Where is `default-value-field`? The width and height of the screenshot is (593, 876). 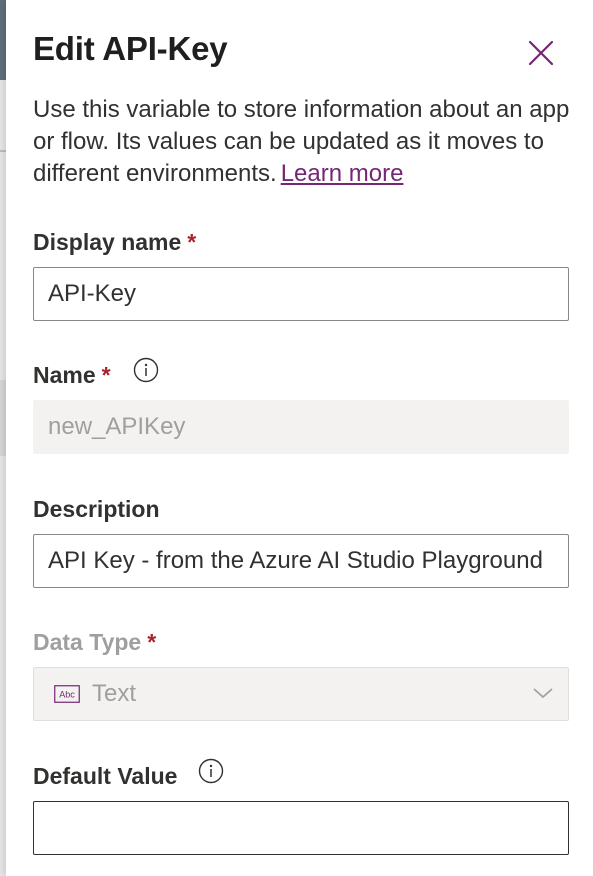
default-value-field is located at coordinates (301, 828).